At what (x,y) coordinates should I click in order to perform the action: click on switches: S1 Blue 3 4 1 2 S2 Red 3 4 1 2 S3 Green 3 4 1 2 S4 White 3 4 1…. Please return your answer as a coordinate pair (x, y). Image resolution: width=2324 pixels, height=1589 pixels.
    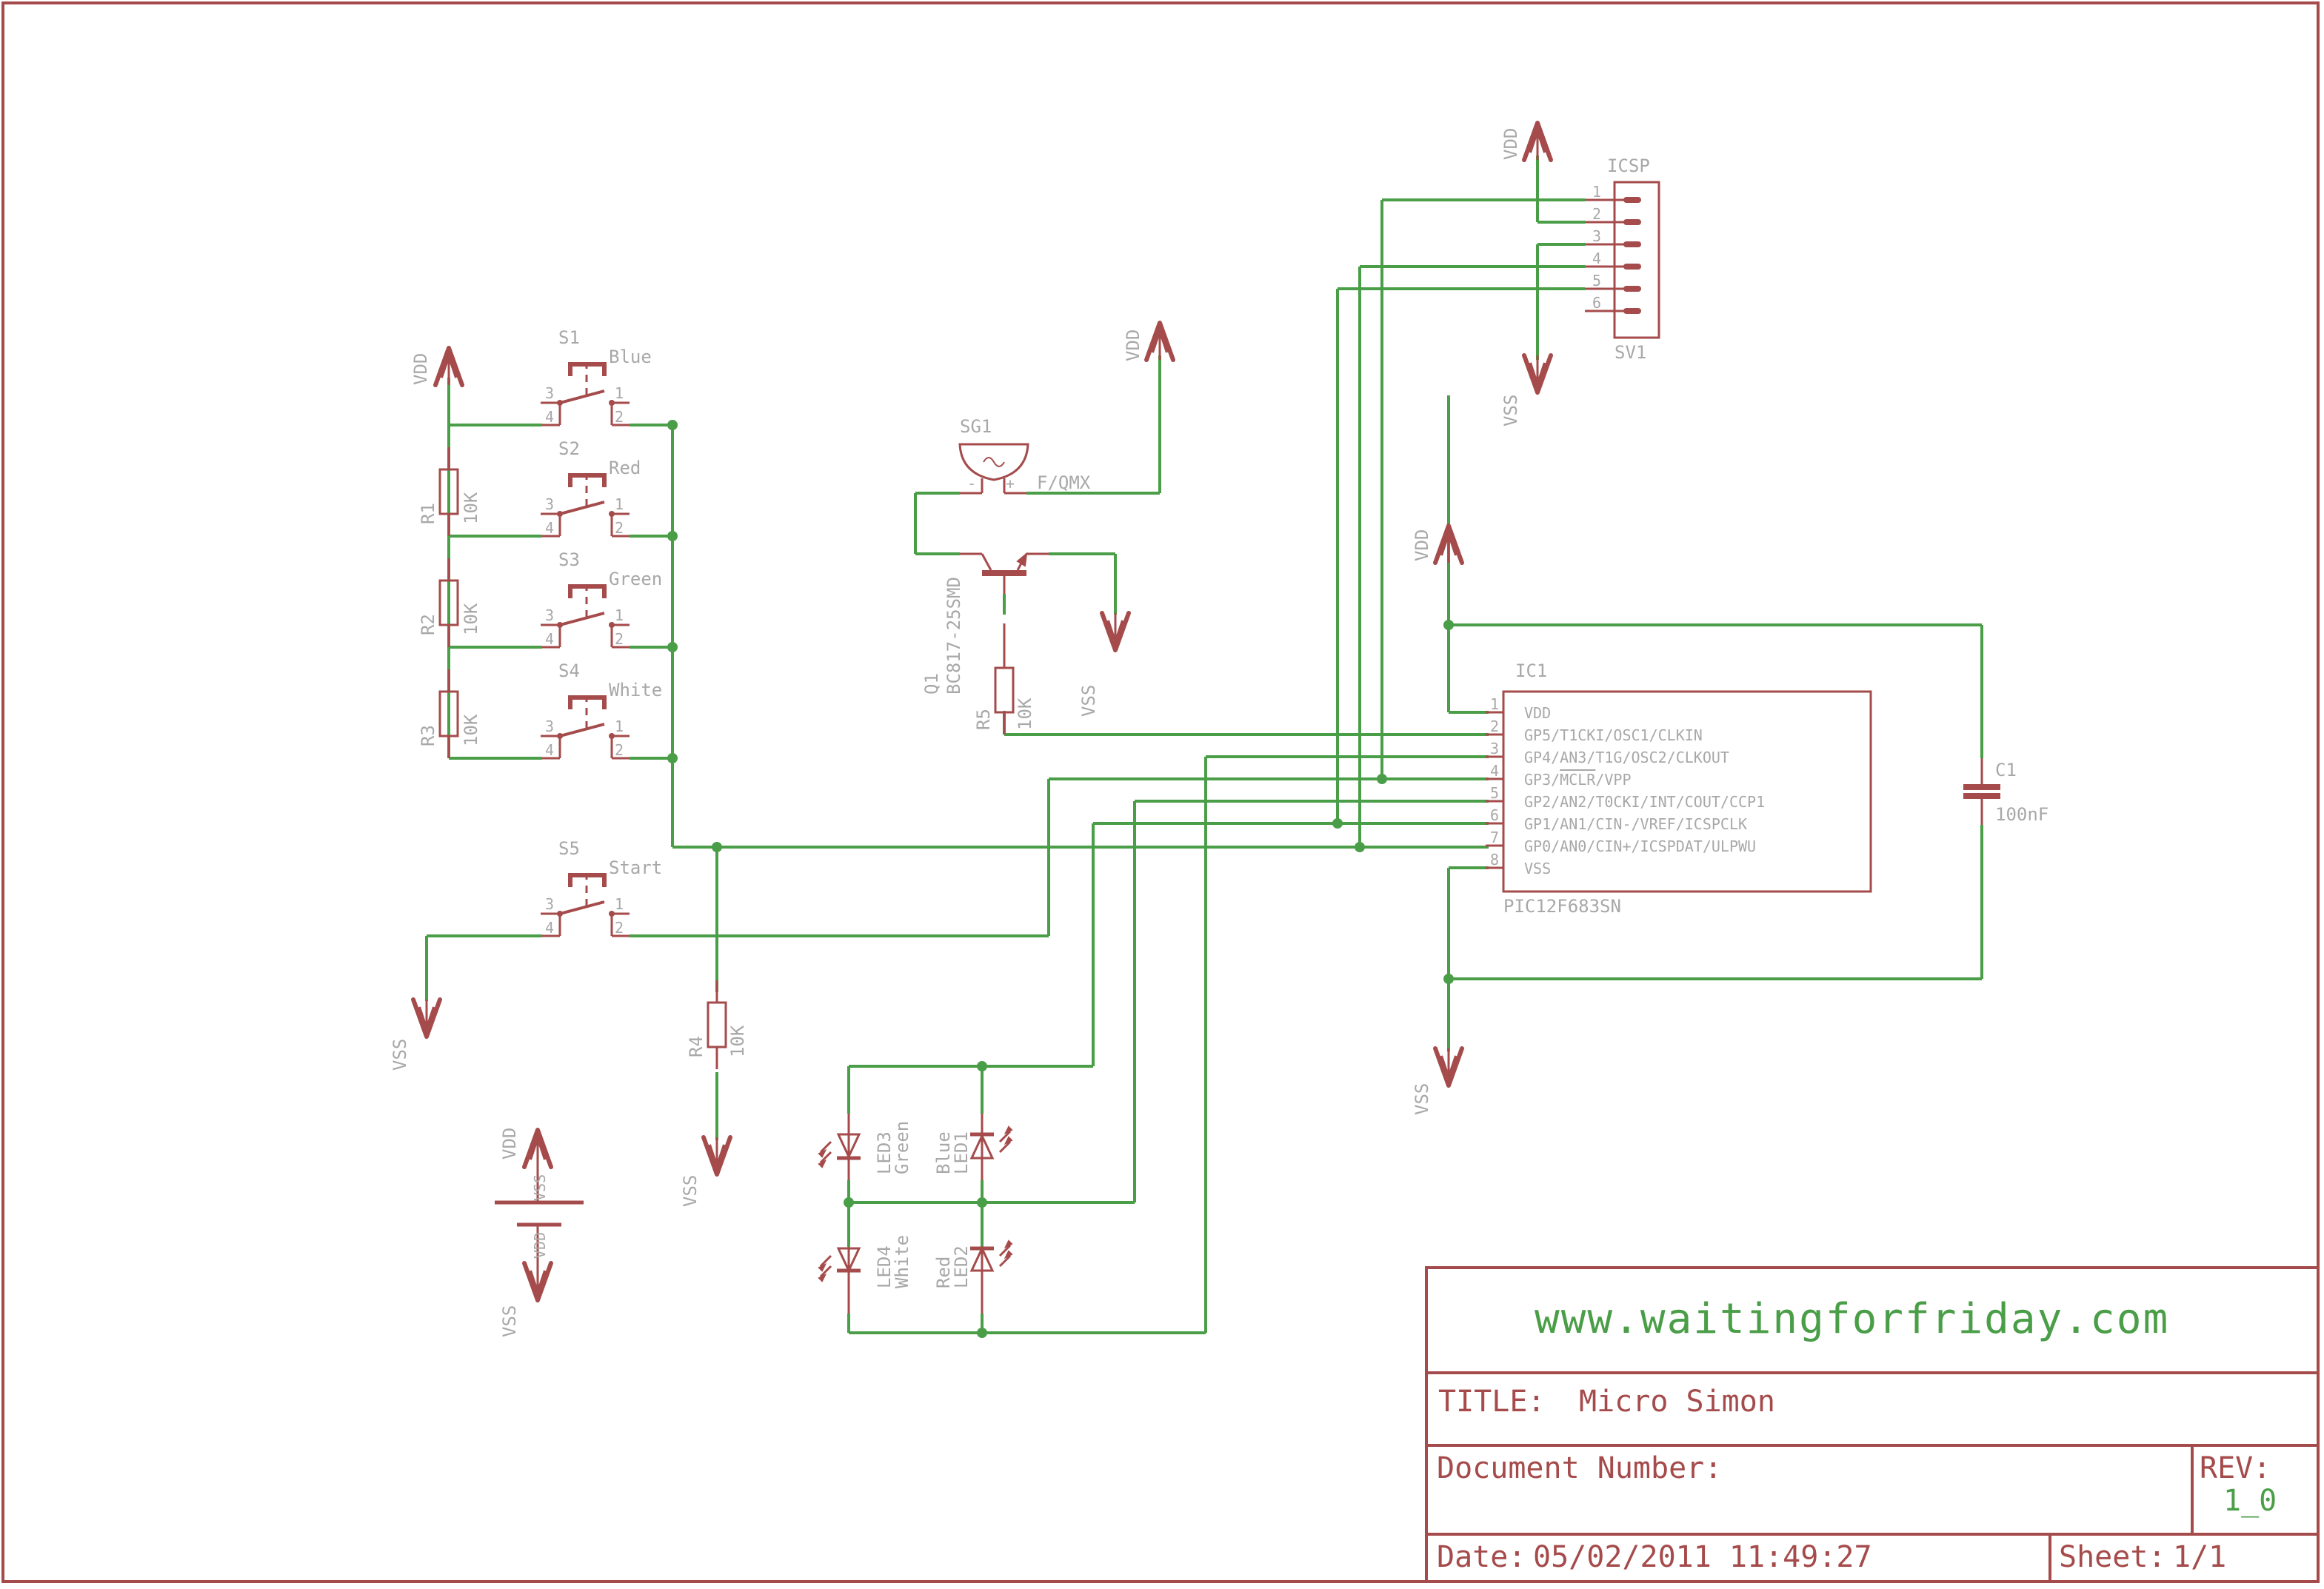
    Looking at the image, I should click on (601, 632).